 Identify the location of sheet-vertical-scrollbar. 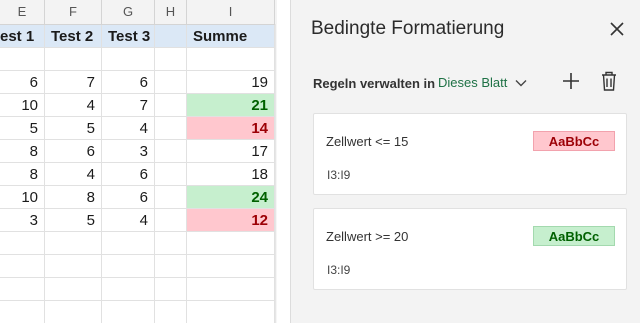
(276, 173).